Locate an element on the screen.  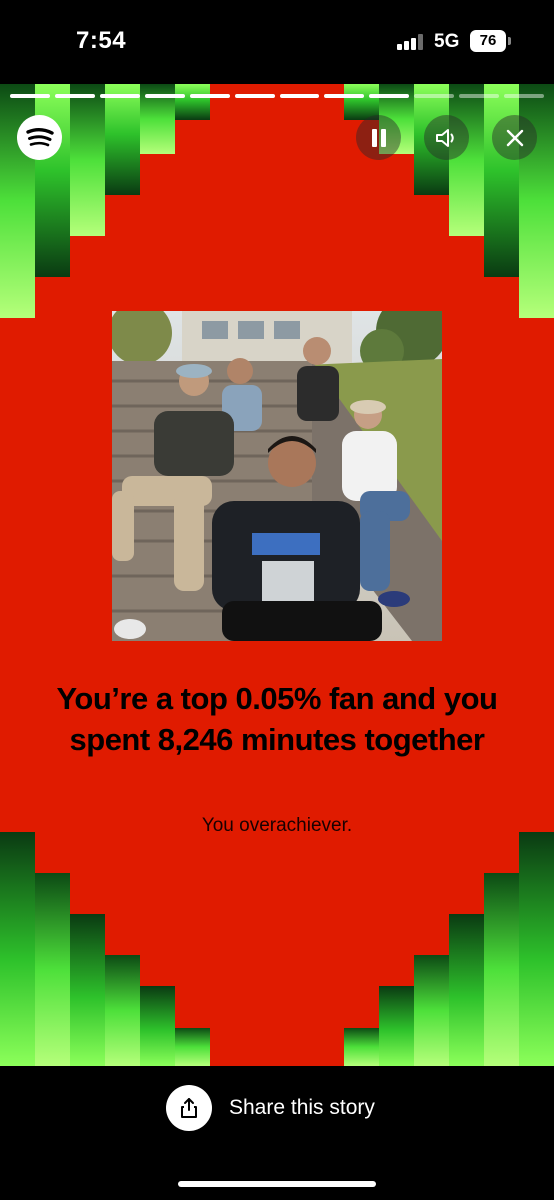
sound-button is located at coordinates (446, 137).